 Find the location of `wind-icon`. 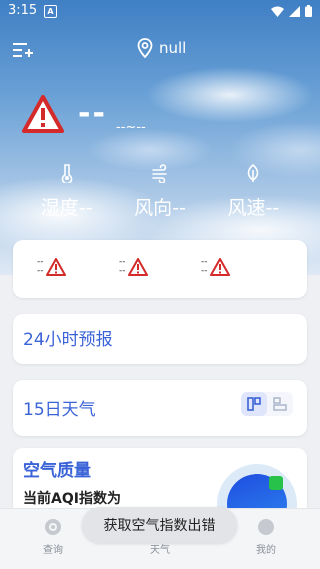

wind-icon is located at coordinates (159, 173).